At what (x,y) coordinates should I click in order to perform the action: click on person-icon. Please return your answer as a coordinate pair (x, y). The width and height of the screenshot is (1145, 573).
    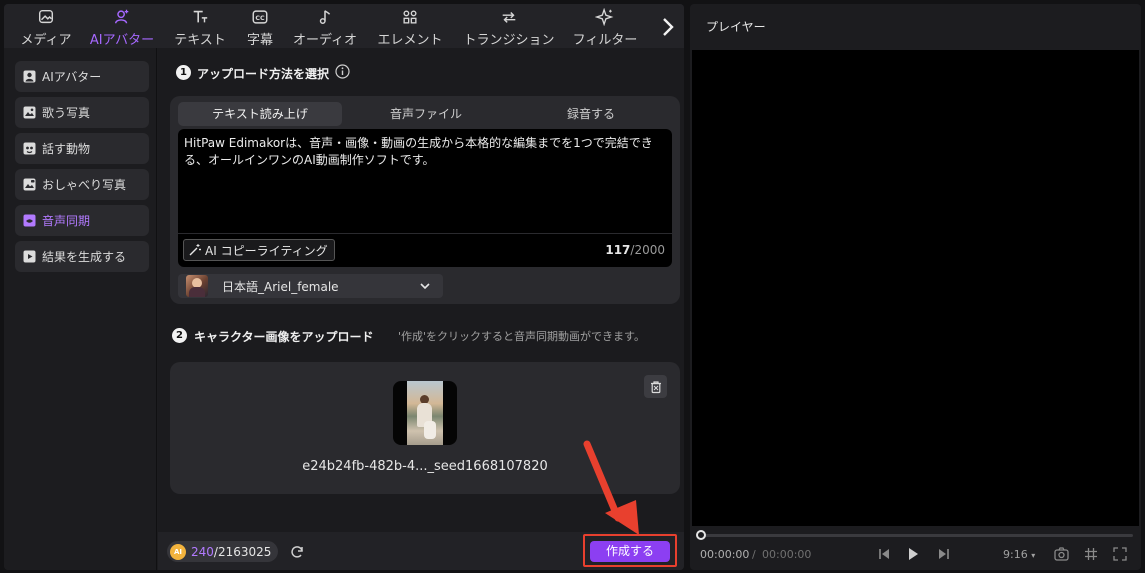
    Looking at the image, I should click on (29, 76).